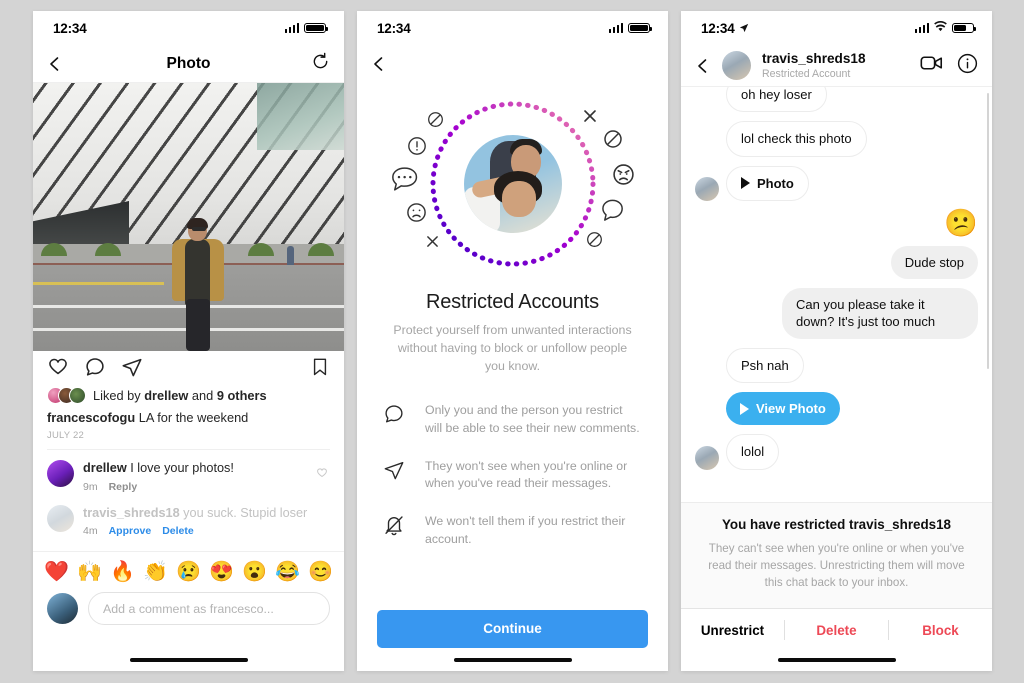 This screenshot has height=683, width=1024. What do you see at coordinates (967, 66) in the screenshot?
I see `info-circle-icon` at bounding box center [967, 66].